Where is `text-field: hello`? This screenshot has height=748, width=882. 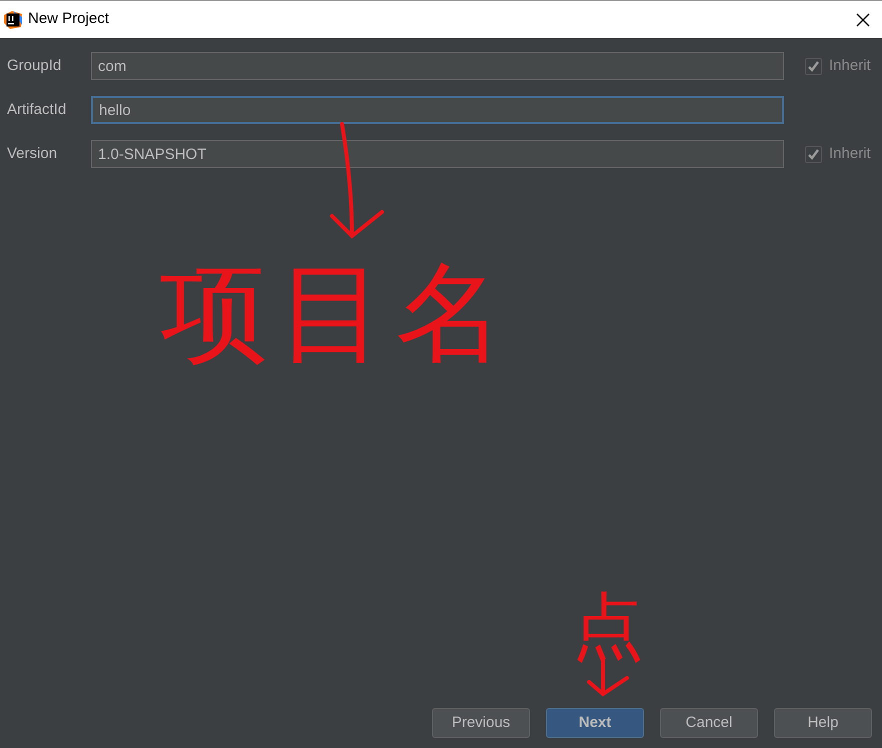
text-field: hello is located at coordinates (437, 110).